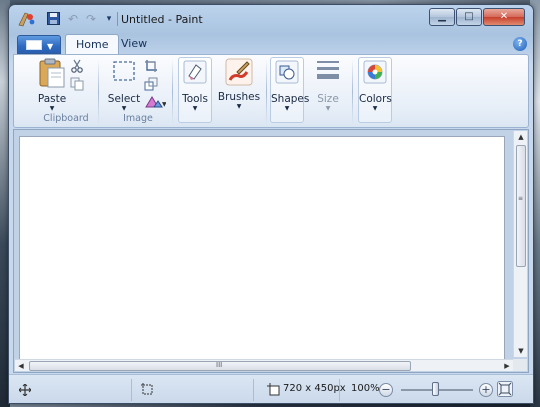 Image resolution: width=540 pixels, height=407 pixels. I want to click on colors-label: Colors, so click(375, 99).